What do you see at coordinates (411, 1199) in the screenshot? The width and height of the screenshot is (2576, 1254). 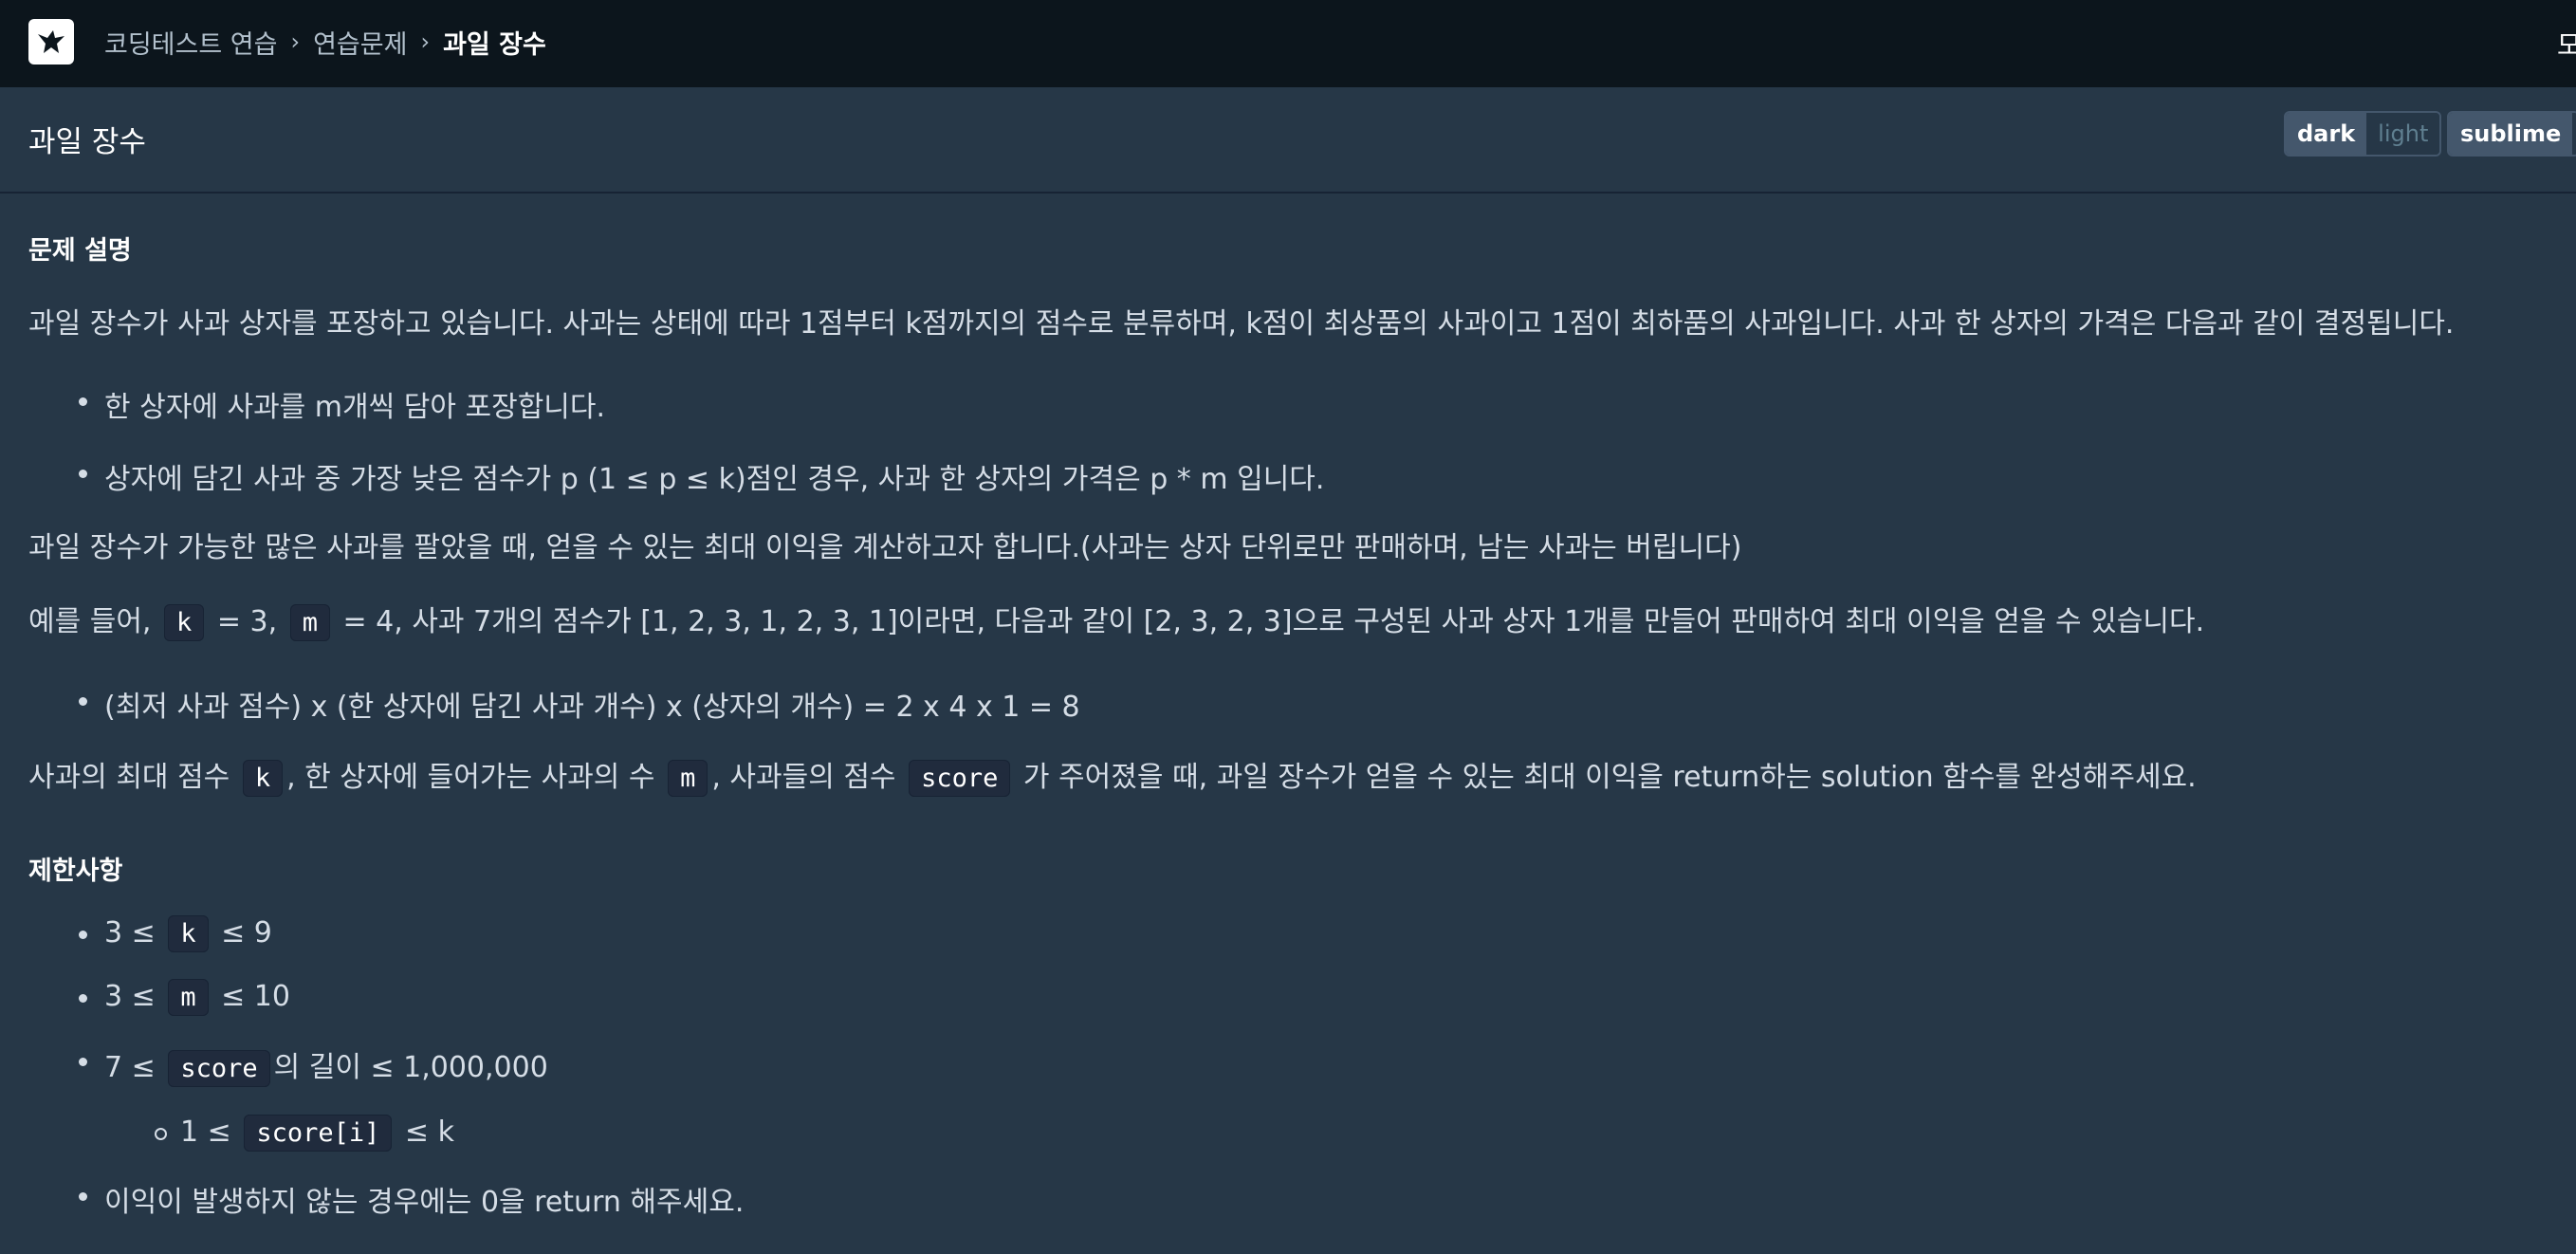 I see `list-item: 이익이 발생하지 않는 경우에는 0을 return 해주세요.` at bounding box center [411, 1199].